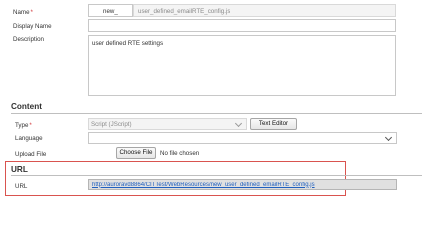 The height and width of the screenshot is (240, 431). I want to click on type-label: Type*, so click(23, 125).